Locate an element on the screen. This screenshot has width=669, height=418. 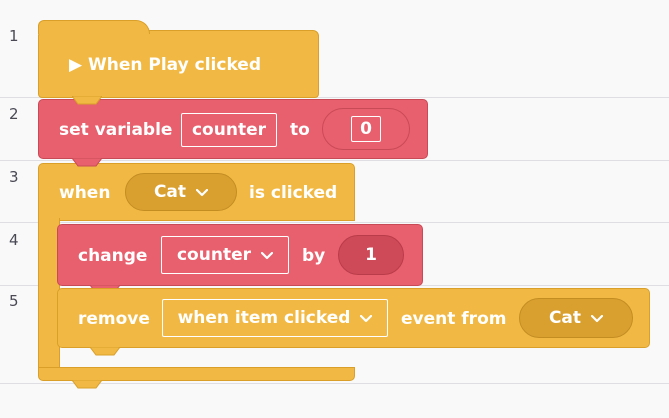
is-clicked-label: is clicked is located at coordinates (293, 193).